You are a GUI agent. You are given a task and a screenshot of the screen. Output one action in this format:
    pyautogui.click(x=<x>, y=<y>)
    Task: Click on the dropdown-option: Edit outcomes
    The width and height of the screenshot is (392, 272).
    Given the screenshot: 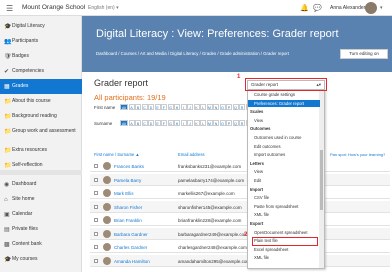 What is the action you would take?
    pyautogui.click(x=284, y=146)
    